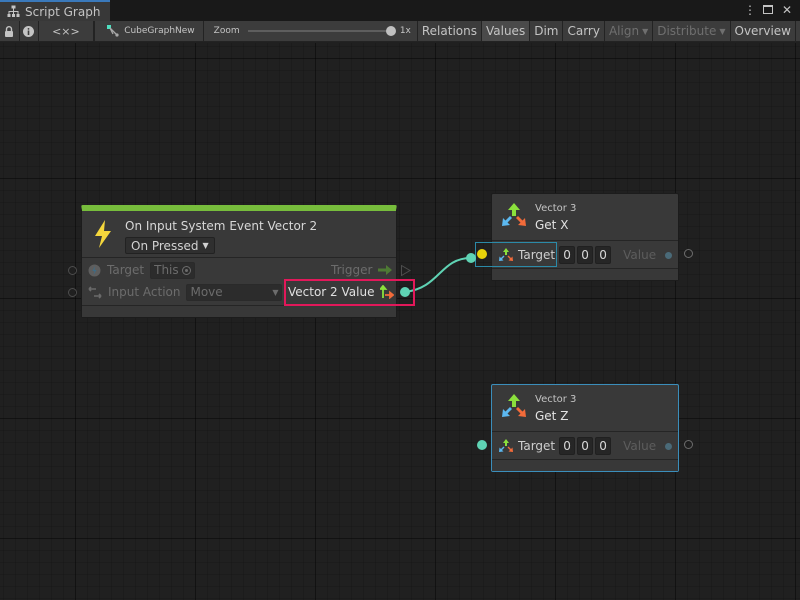 The height and width of the screenshot is (600, 800). Describe the element at coordinates (552, 225) in the screenshot. I see `get-x-title: Get X` at that location.